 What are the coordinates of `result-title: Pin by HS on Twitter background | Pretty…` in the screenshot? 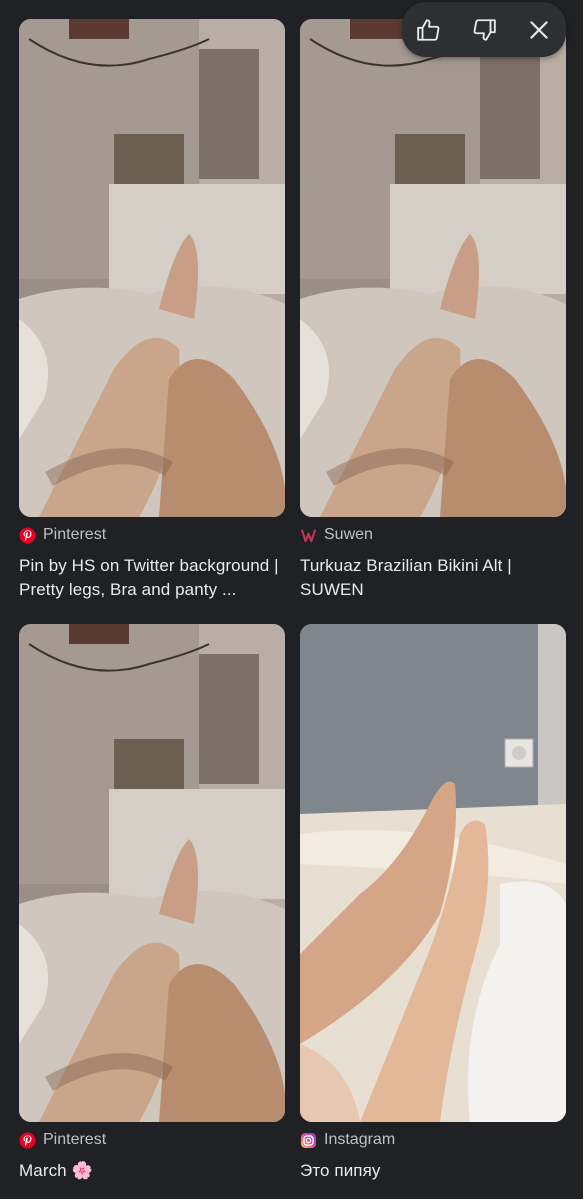 It's located at (152, 578).